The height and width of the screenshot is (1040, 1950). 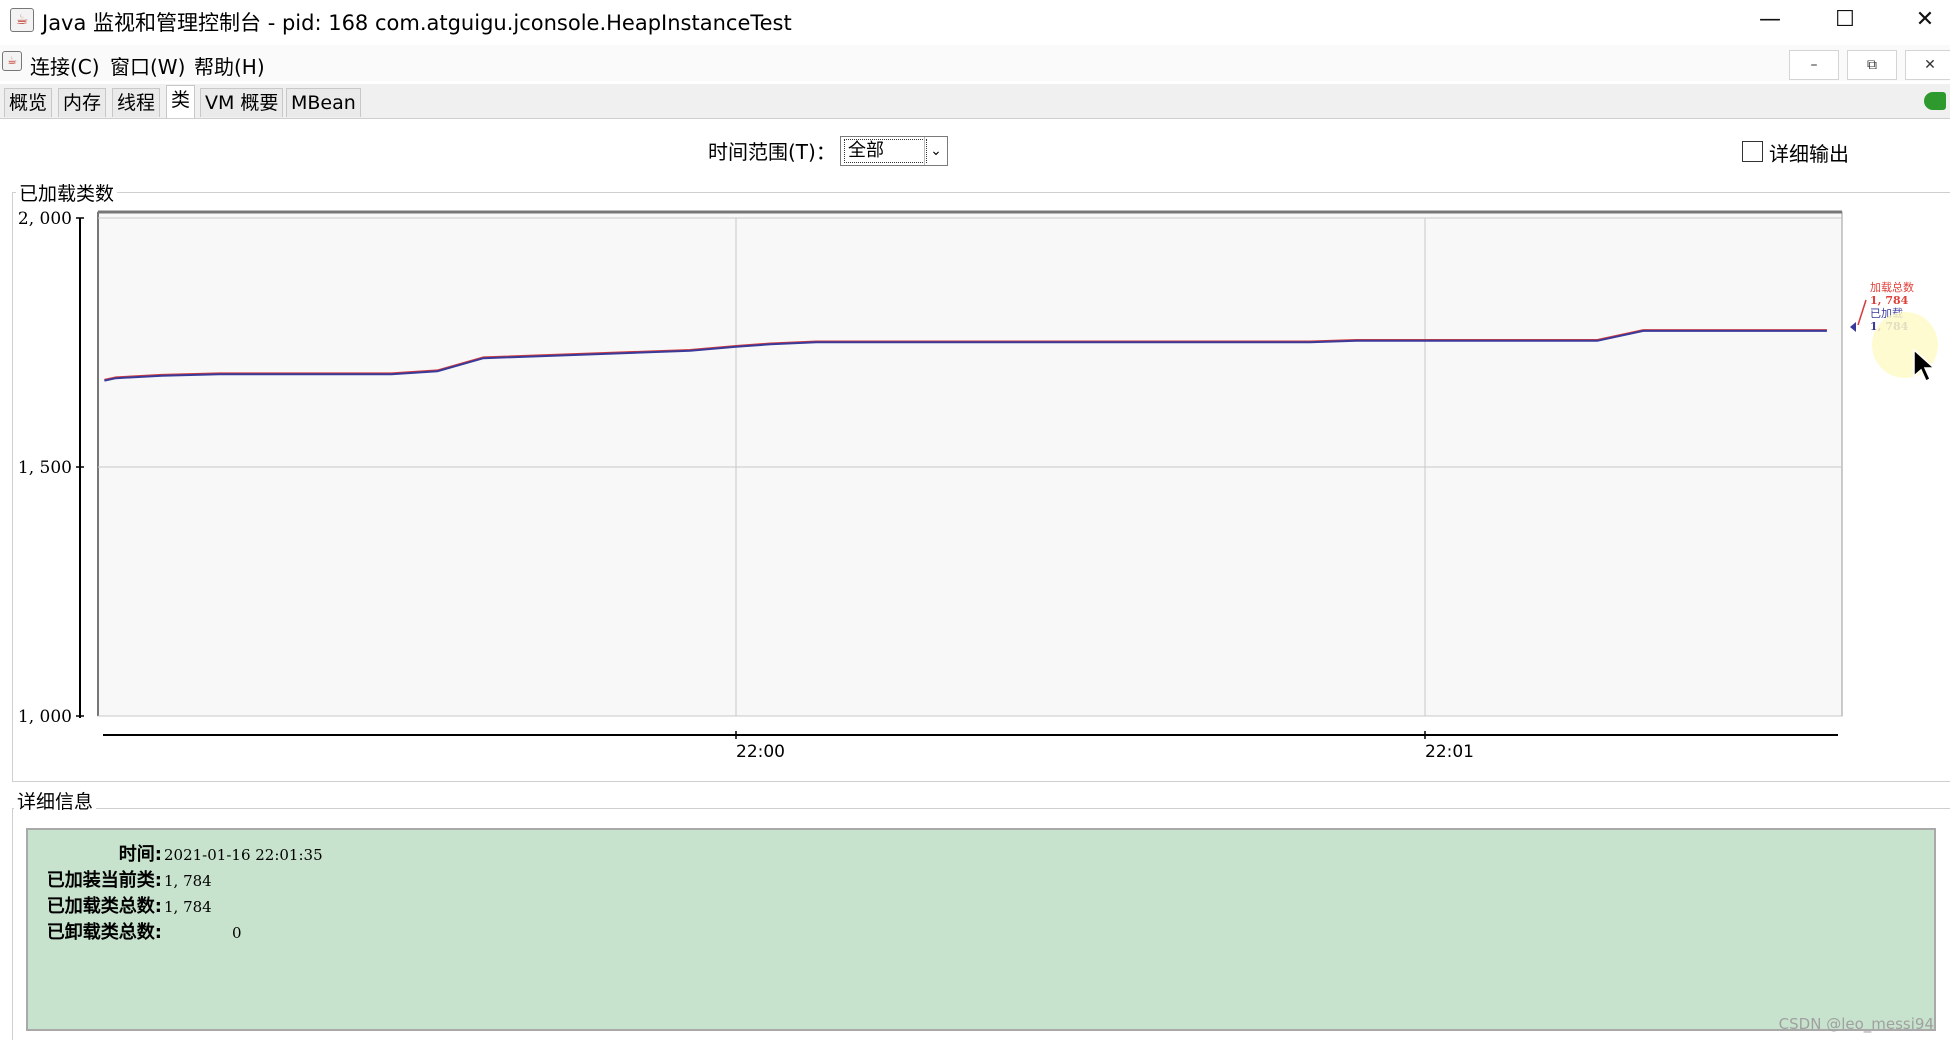 I want to click on detail-value-current-loaded: 1, 784, so click(x=188, y=881).